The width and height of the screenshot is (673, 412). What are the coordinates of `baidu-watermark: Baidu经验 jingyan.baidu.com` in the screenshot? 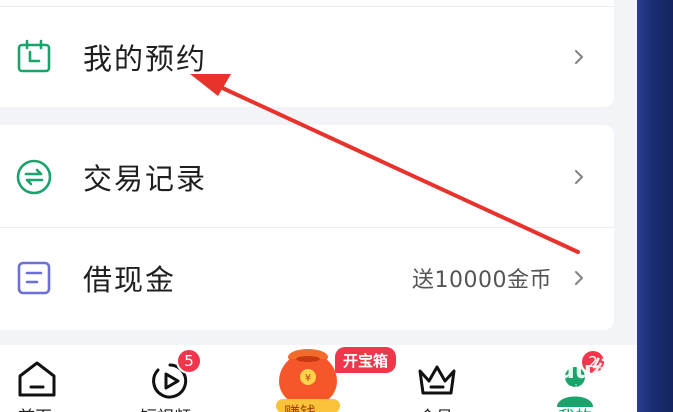 It's located at (575, 381).